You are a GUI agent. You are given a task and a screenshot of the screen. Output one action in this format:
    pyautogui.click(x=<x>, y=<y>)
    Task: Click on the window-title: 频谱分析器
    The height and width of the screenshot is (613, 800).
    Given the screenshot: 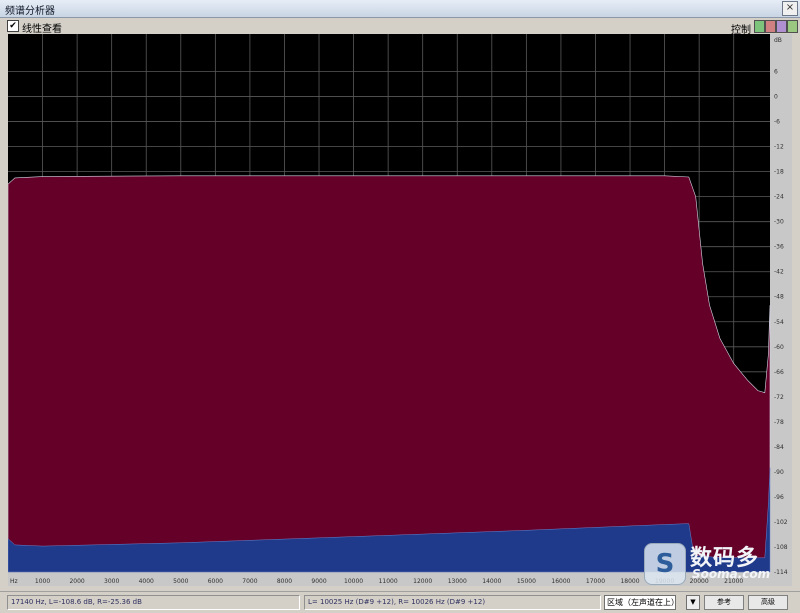 What is the action you would take?
    pyautogui.click(x=30, y=11)
    